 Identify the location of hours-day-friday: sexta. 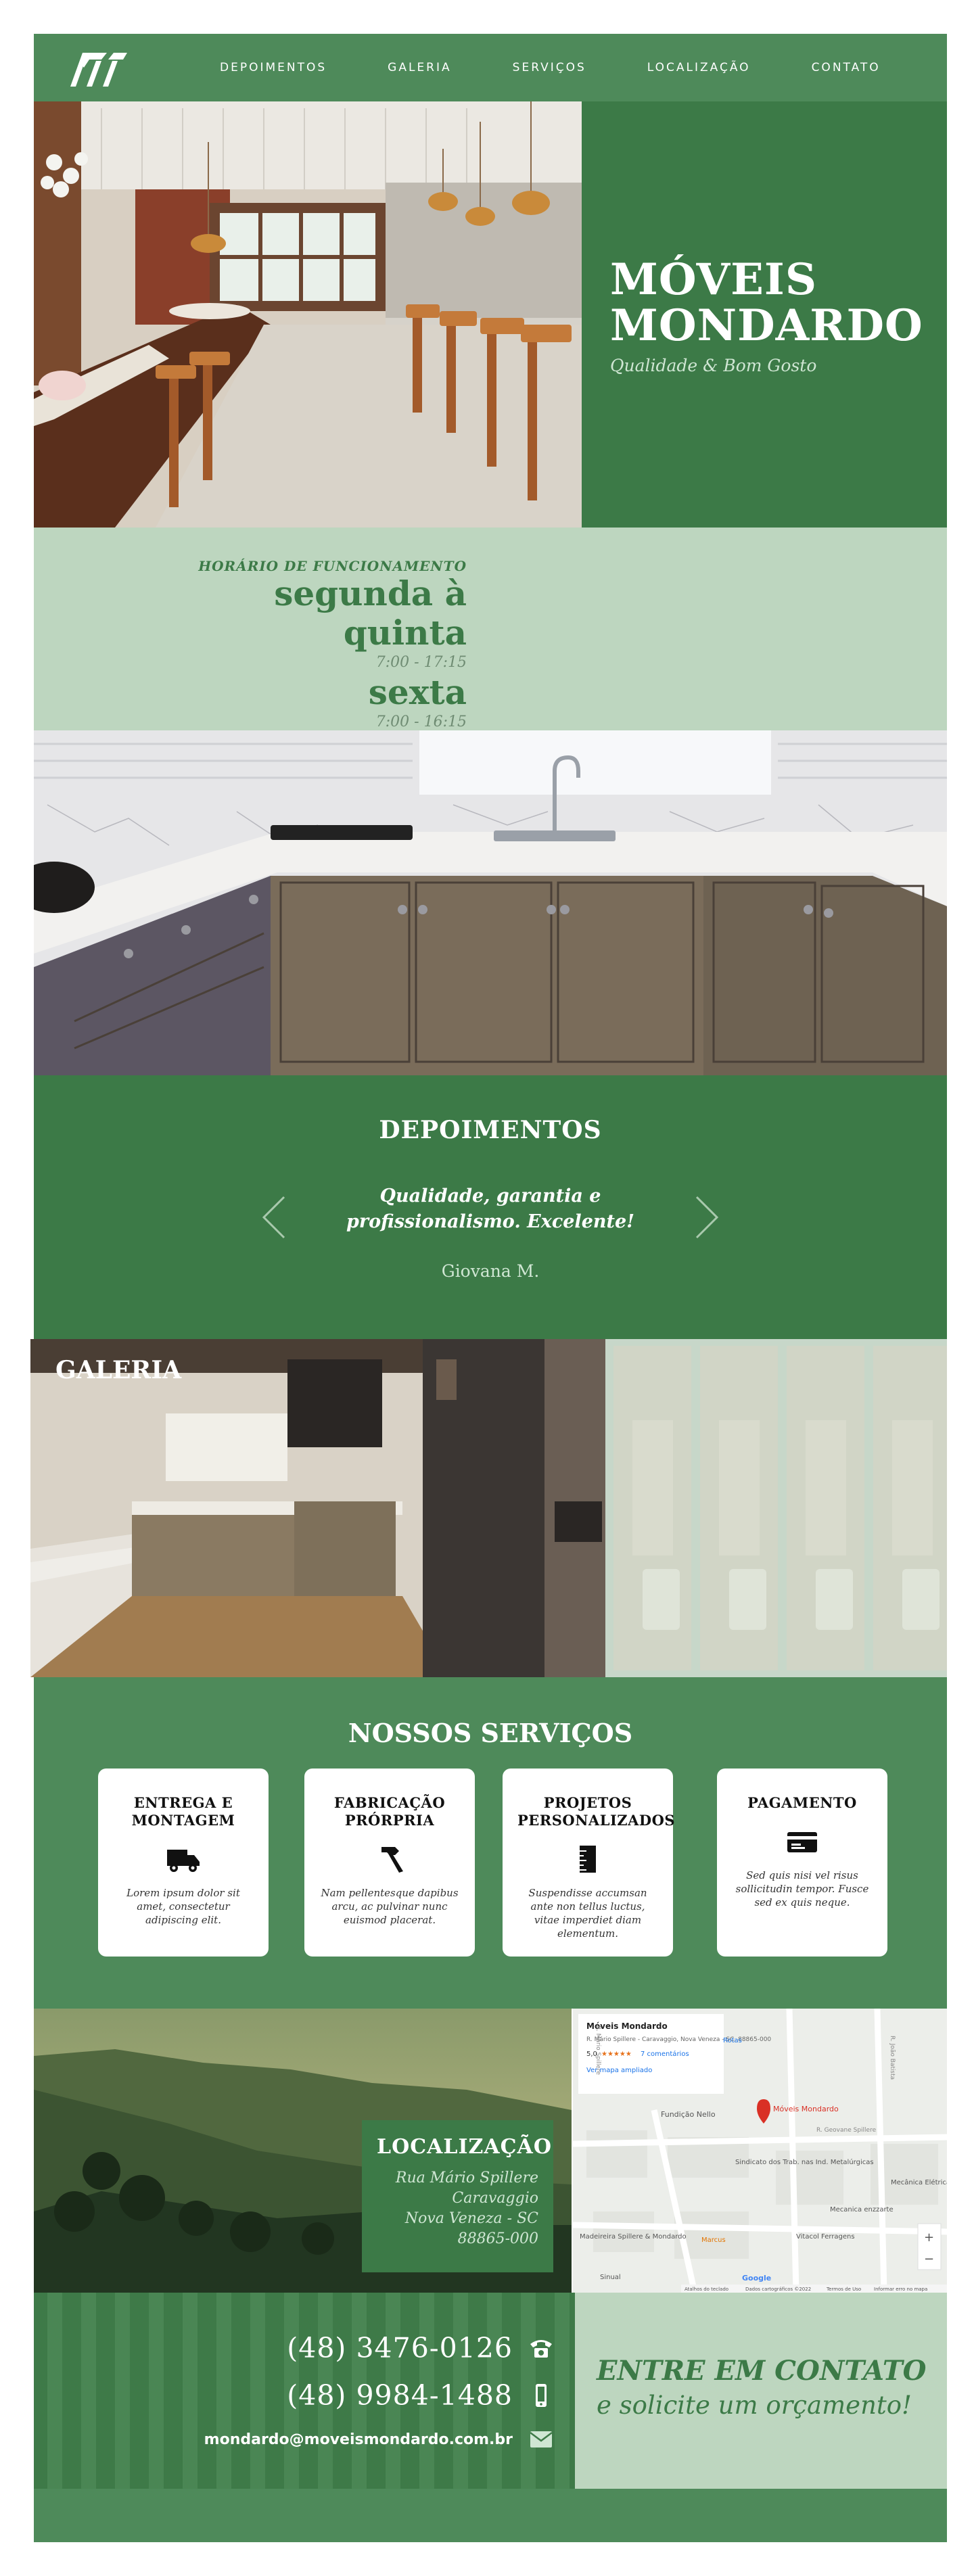
(418, 692).